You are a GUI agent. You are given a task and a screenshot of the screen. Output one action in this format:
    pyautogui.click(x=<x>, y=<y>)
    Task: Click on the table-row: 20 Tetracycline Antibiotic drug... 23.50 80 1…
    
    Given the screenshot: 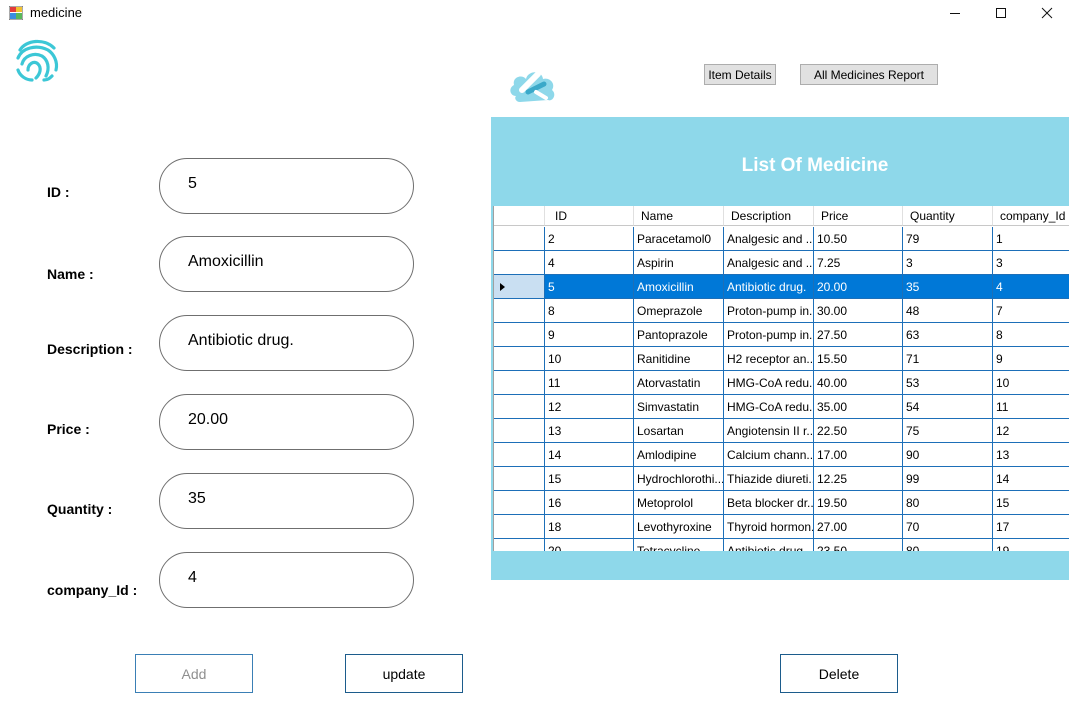 What is the action you would take?
    pyautogui.click(x=781, y=545)
    